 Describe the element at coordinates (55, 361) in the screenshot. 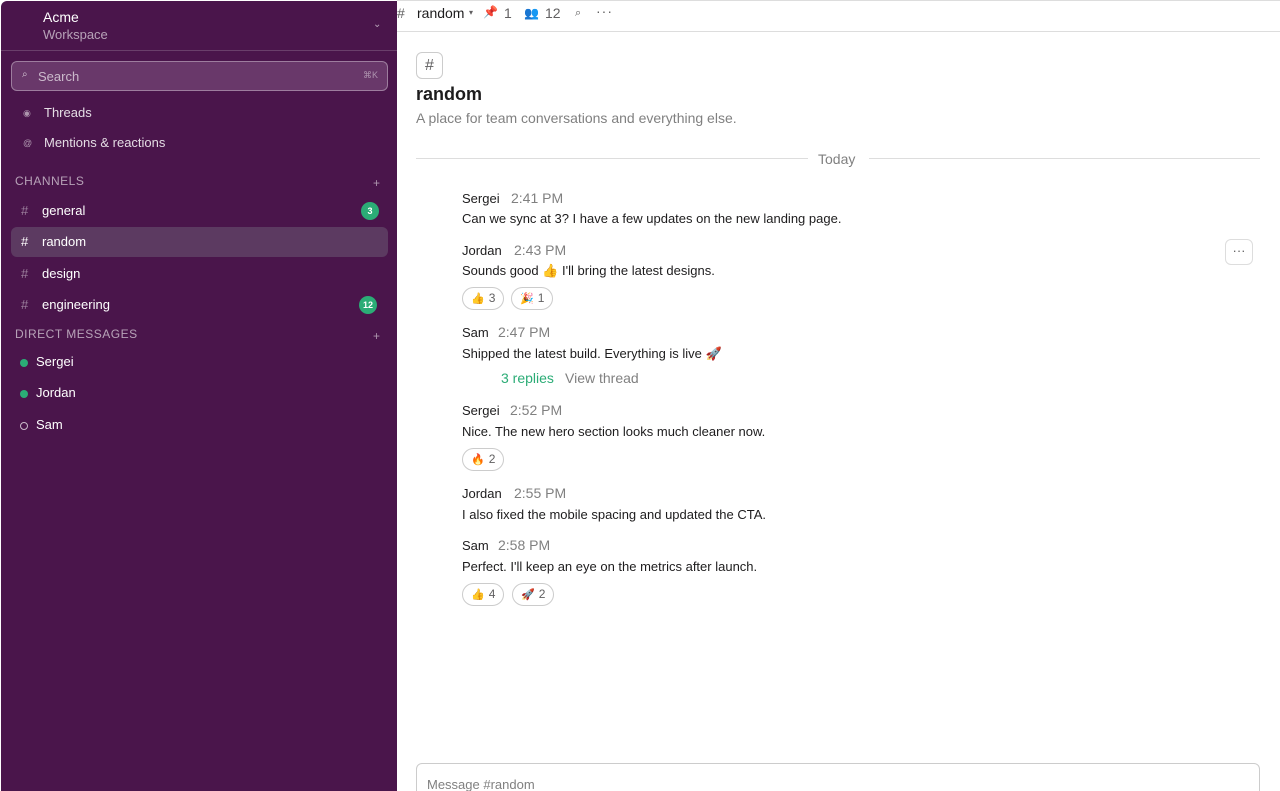

I see `dm-label: Sergei` at that location.